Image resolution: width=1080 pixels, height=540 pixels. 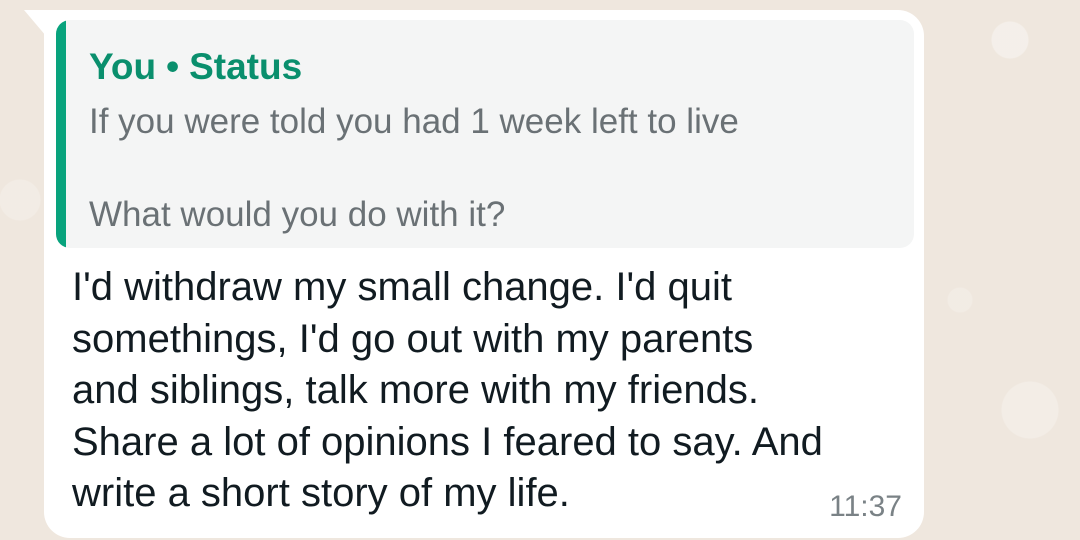 What do you see at coordinates (865, 506) in the screenshot?
I see `message-timestamp: 11:37` at bounding box center [865, 506].